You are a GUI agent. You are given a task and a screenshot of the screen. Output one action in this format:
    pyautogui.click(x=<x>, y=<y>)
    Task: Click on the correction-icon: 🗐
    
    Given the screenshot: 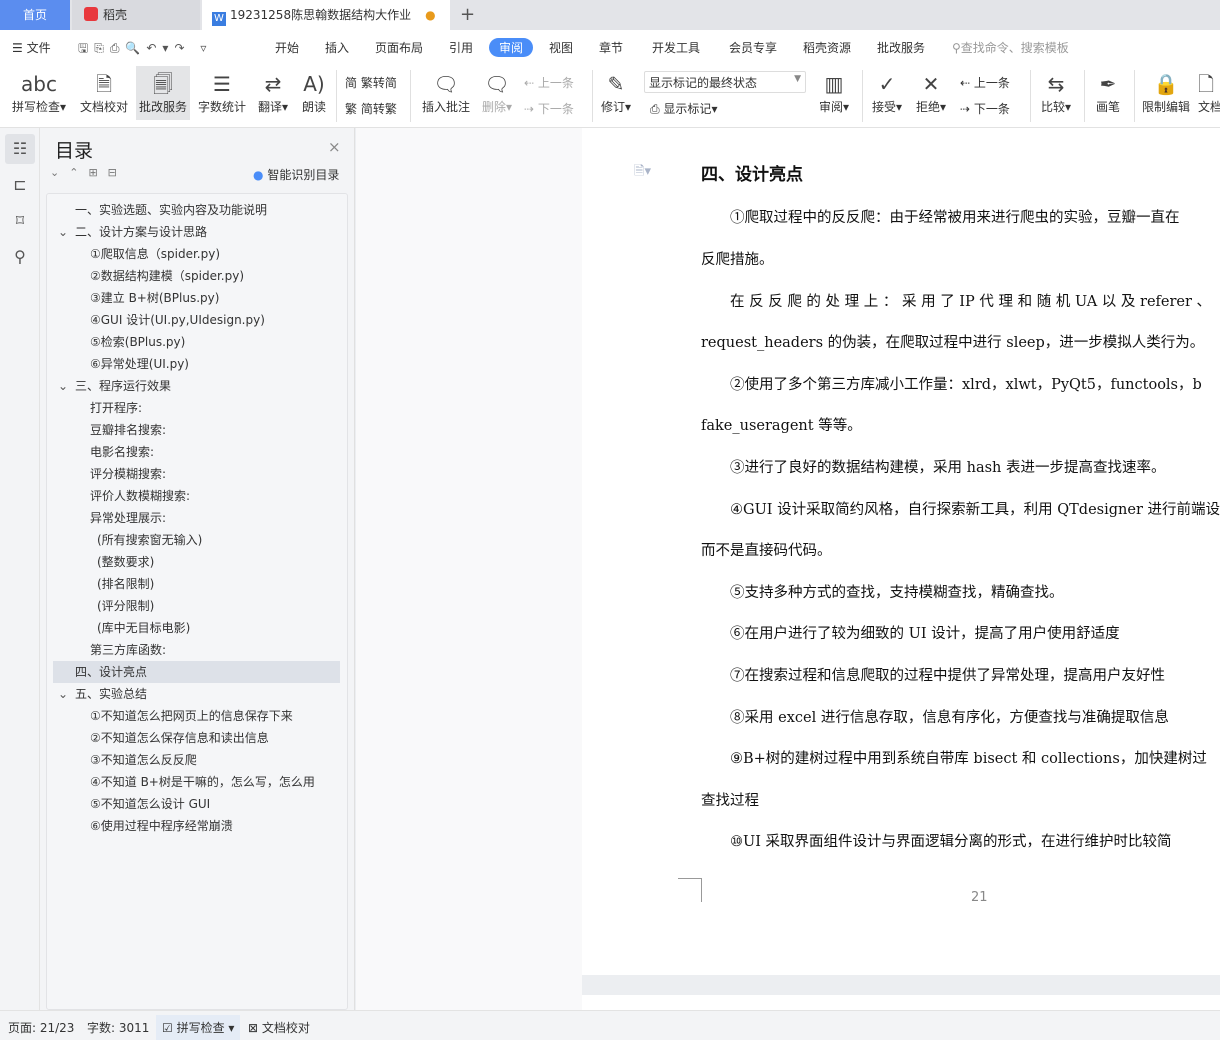 What is the action you would take?
    pyautogui.click(x=163, y=84)
    